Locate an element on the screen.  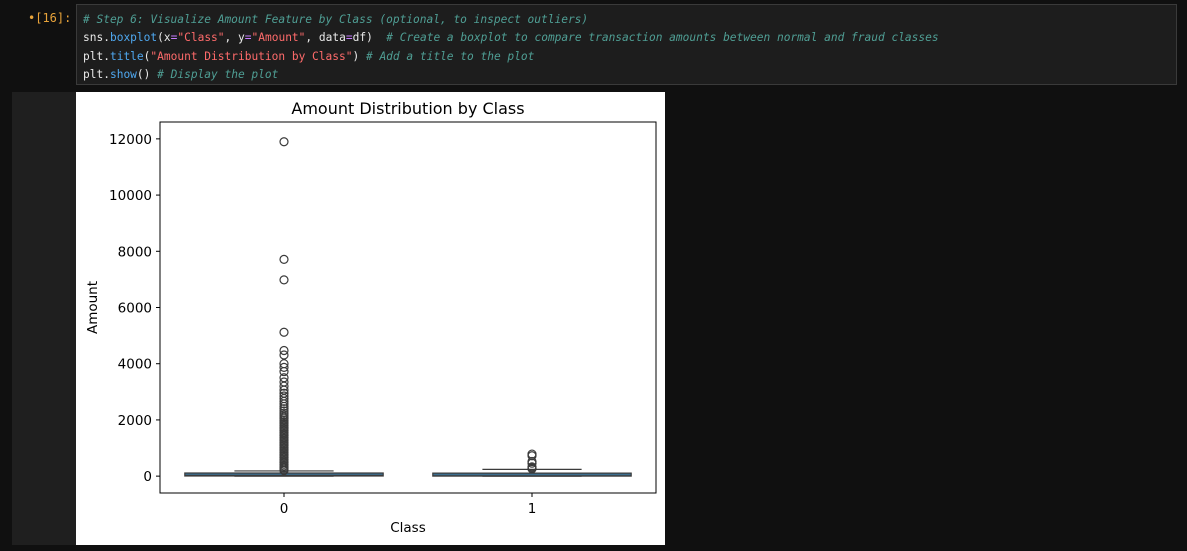
cell-prompt: •[16]: is located at coordinates (49, 18).